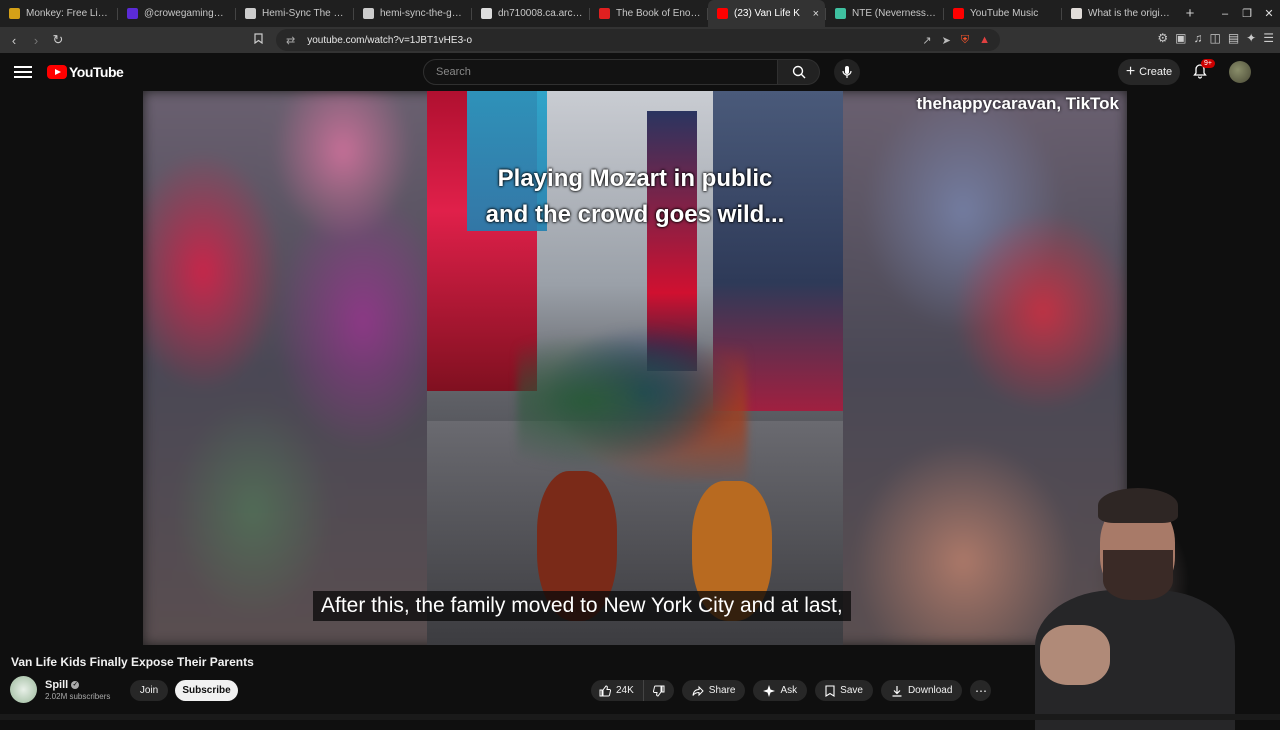 This screenshot has height=730, width=1280. Describe the element at coordinates (290, 40) in the screenshot. I see `site-settings-icon: ⇄` at that location.